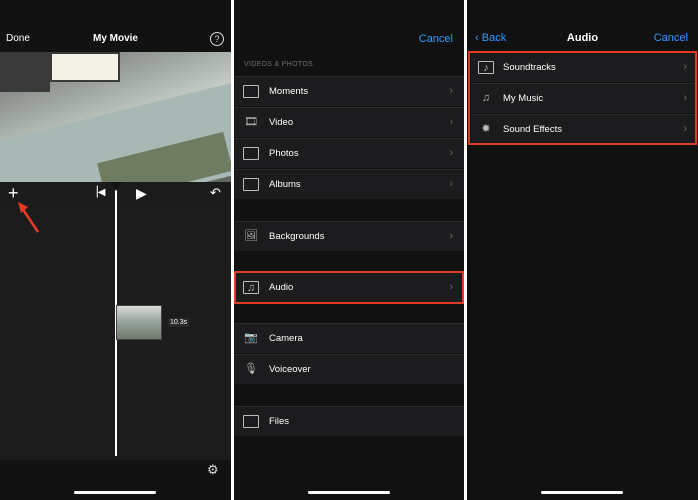  What do you see at coordinates (349, 421) in the screenshot?
I see `list-item-files: Files` at bounding box center [349, 421].